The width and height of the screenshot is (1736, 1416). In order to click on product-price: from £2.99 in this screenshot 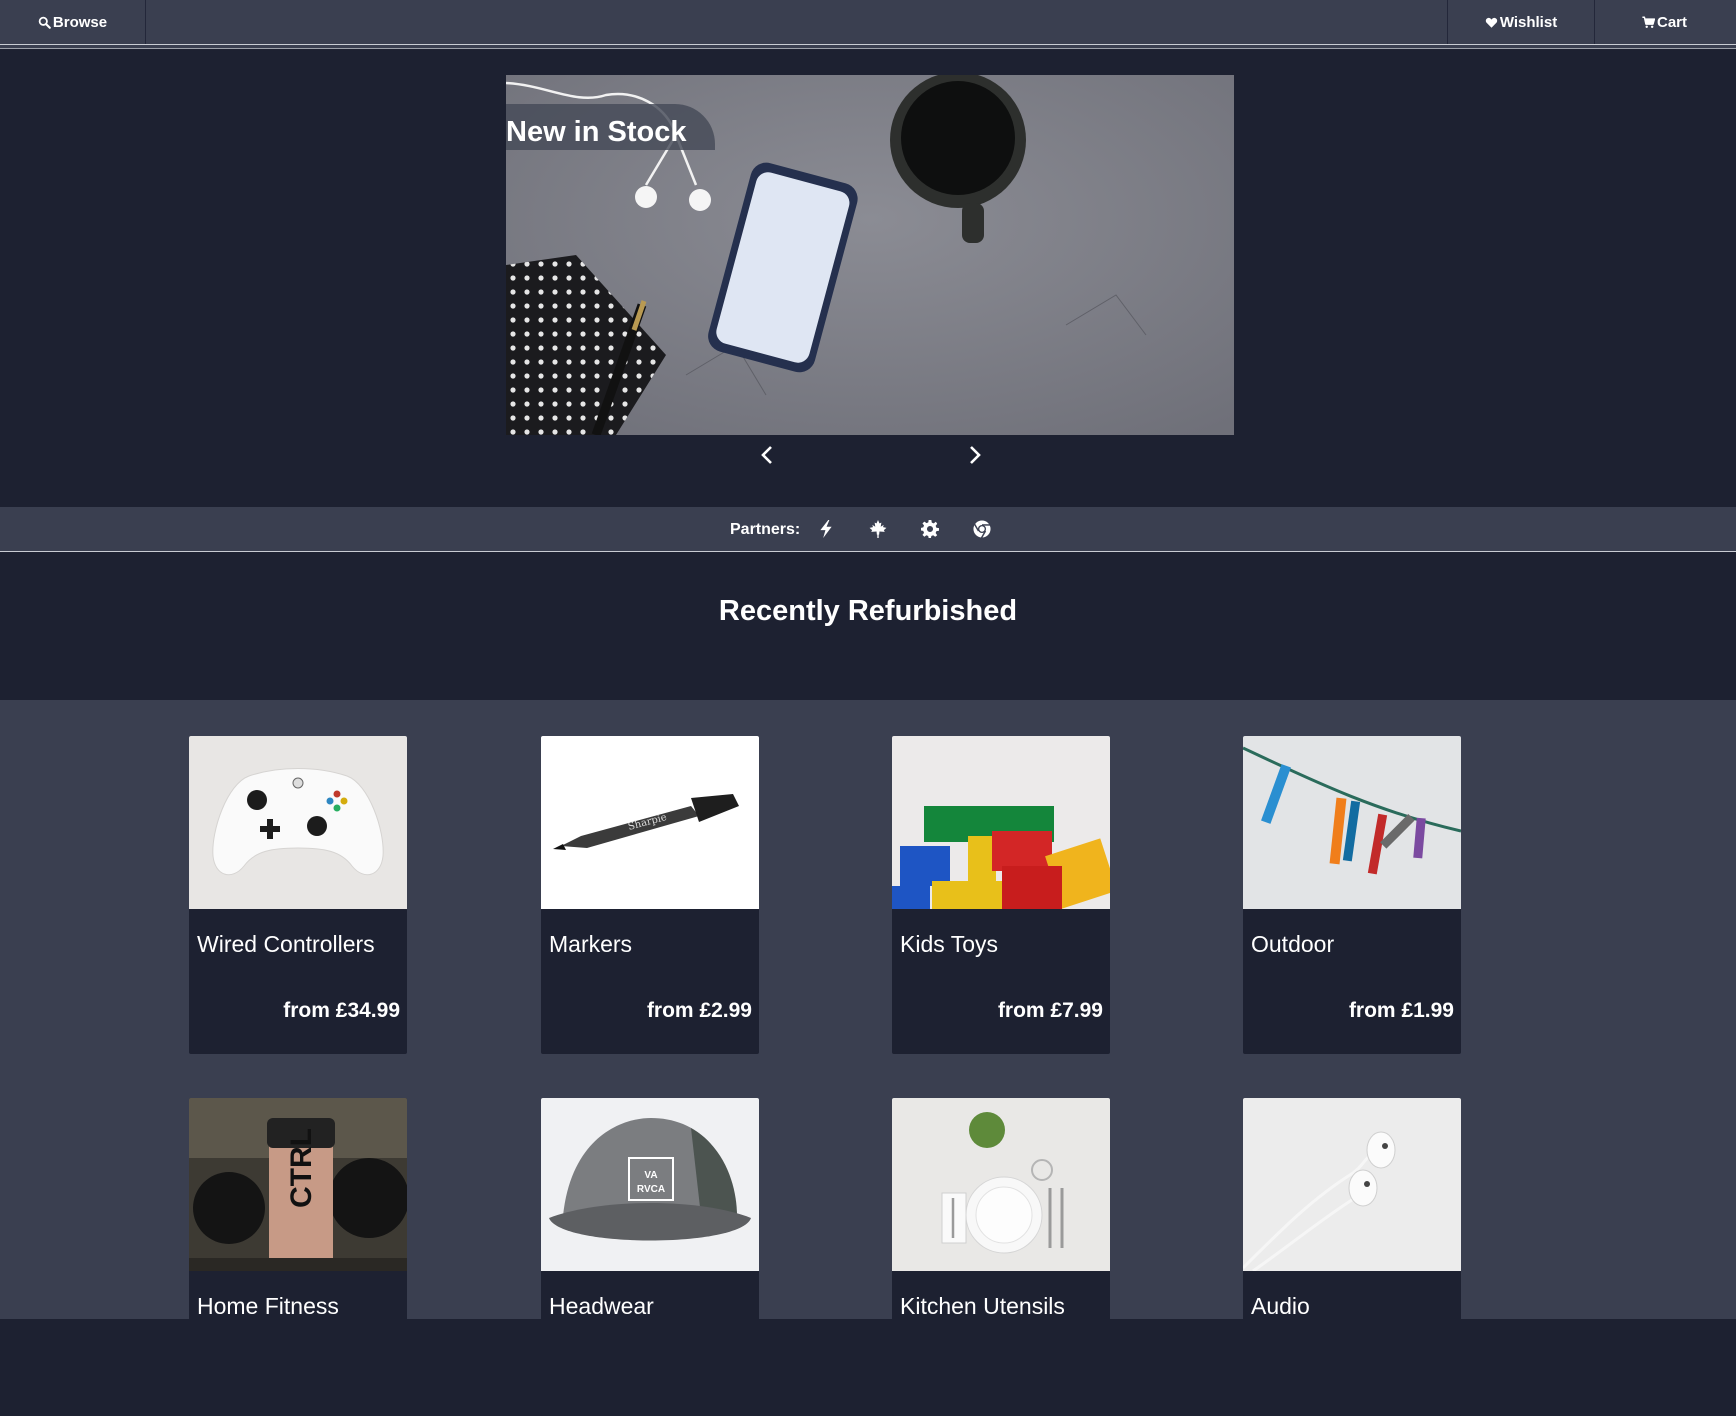, I will do `click(699, 1010)`.